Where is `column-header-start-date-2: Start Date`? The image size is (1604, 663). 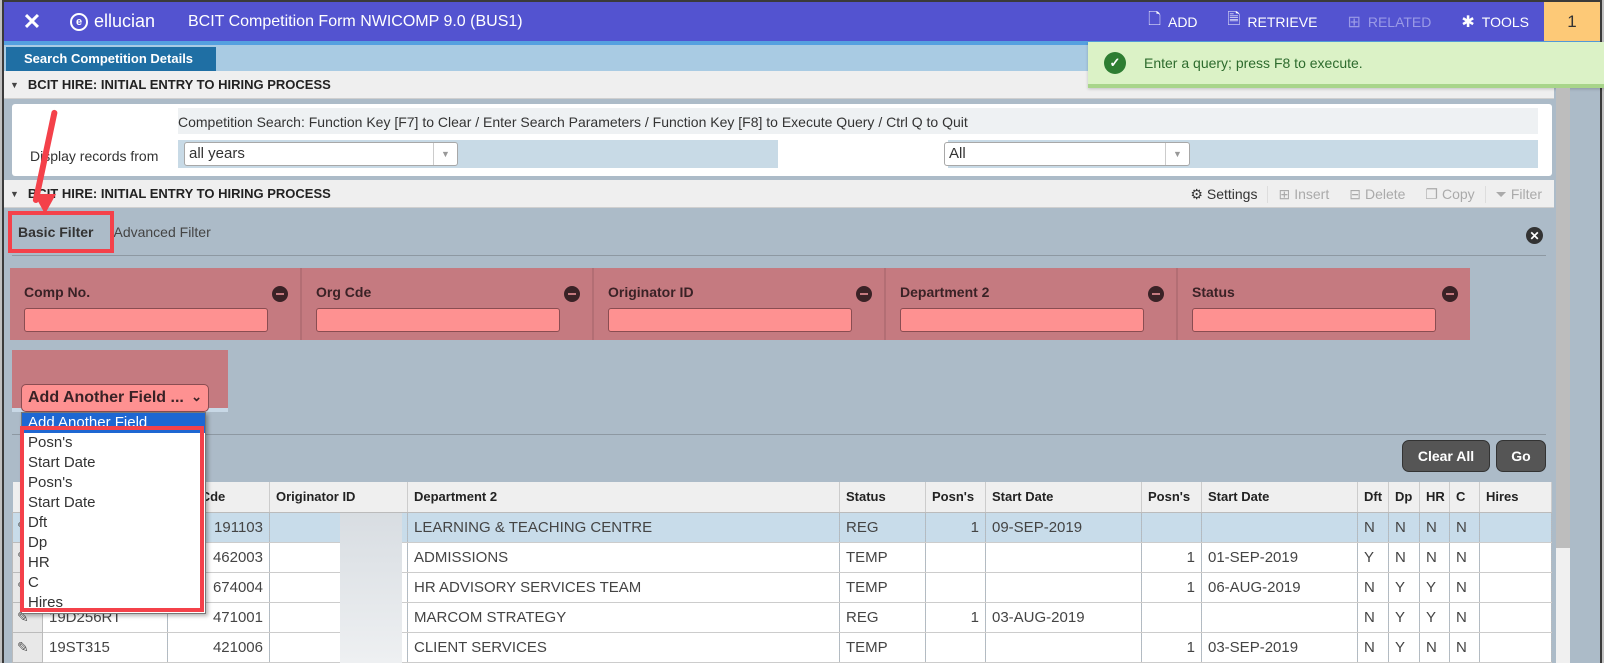 column-header-start-date-2: Start Date is located at coordinates (1279, 497).